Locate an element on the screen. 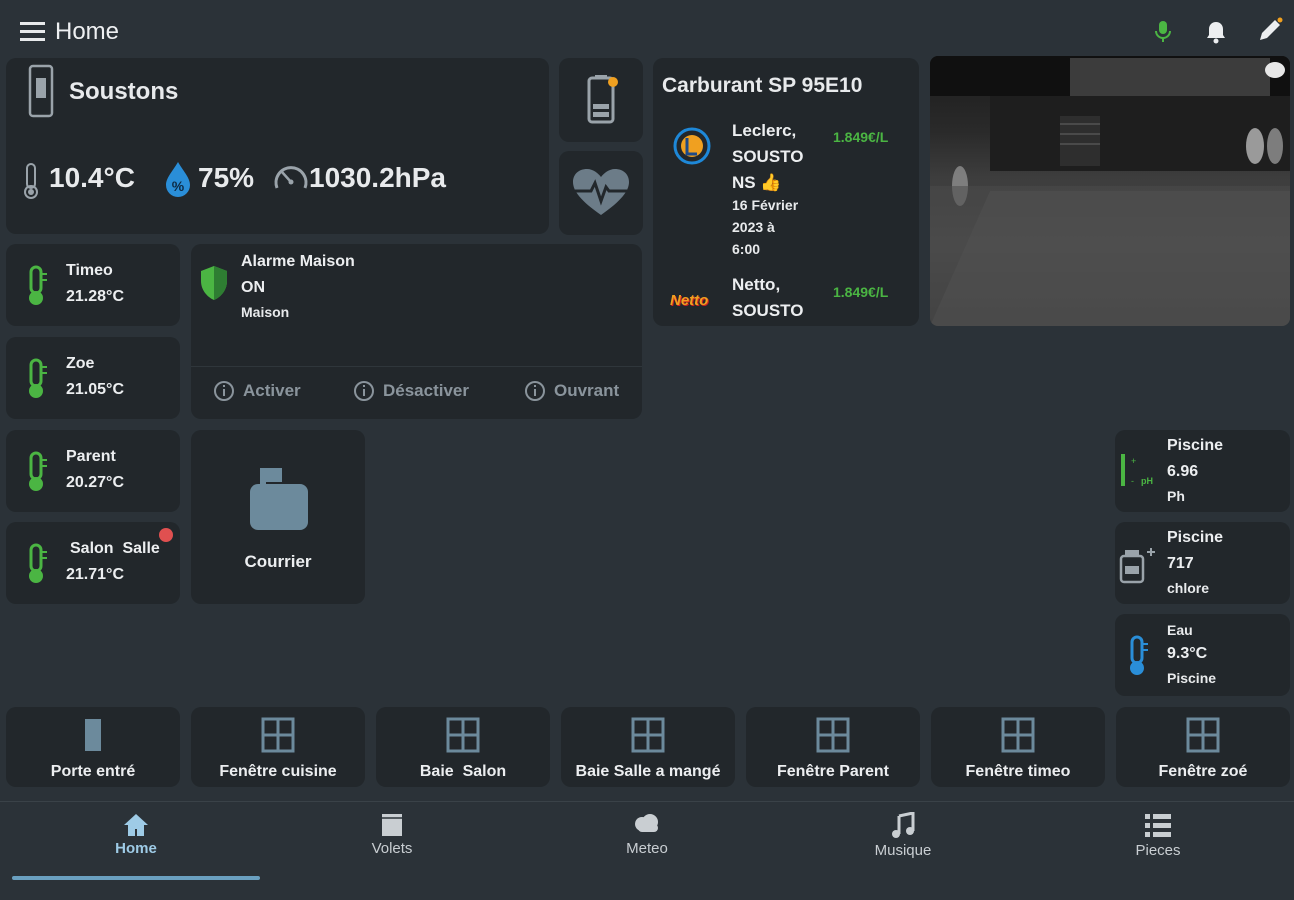 The width and height of the screenshot is (1294, 900). room-temp: 20.27°C is located at coordinates (95, 482).